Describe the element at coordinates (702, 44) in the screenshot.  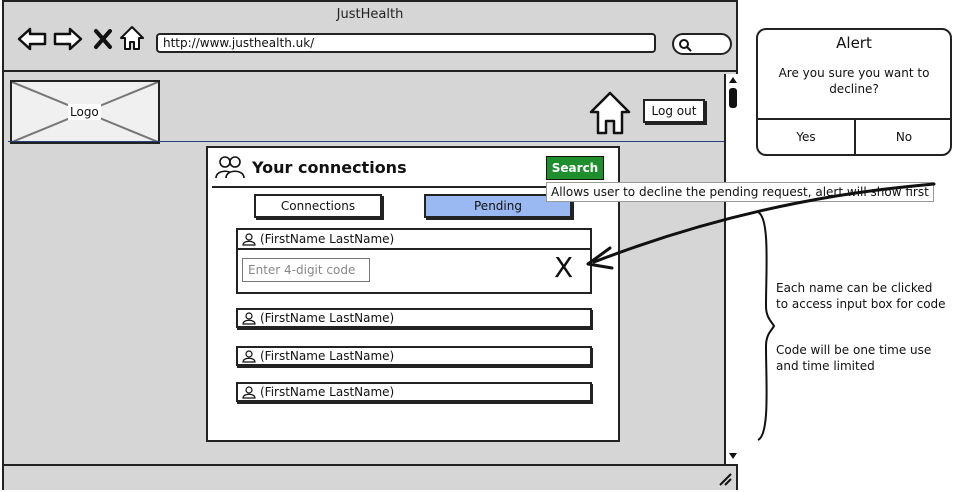
I see `browser-search-field` at that location.